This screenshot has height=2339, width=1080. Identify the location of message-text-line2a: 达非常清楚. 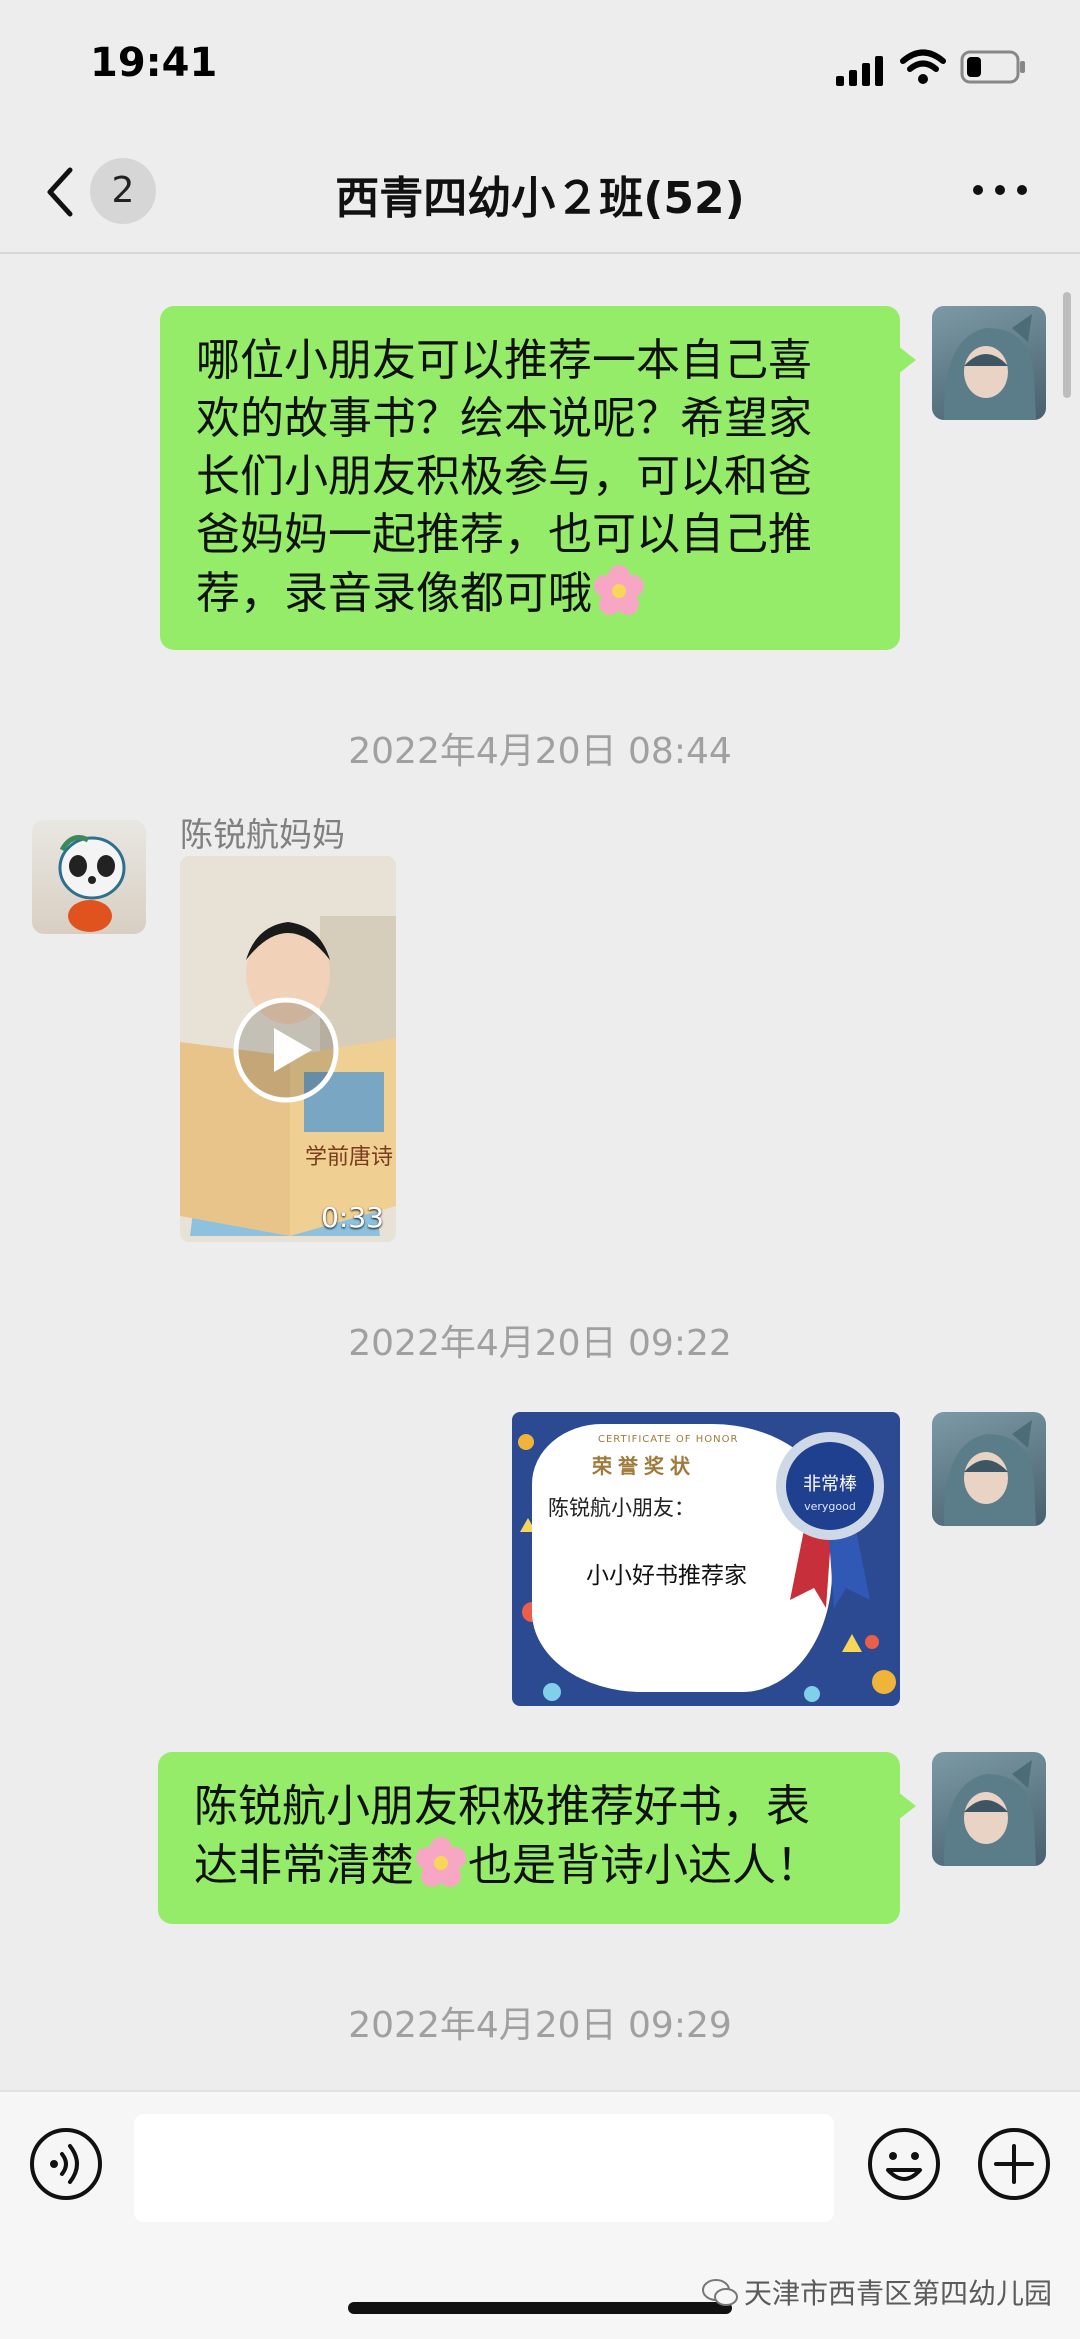
(304, 1865).